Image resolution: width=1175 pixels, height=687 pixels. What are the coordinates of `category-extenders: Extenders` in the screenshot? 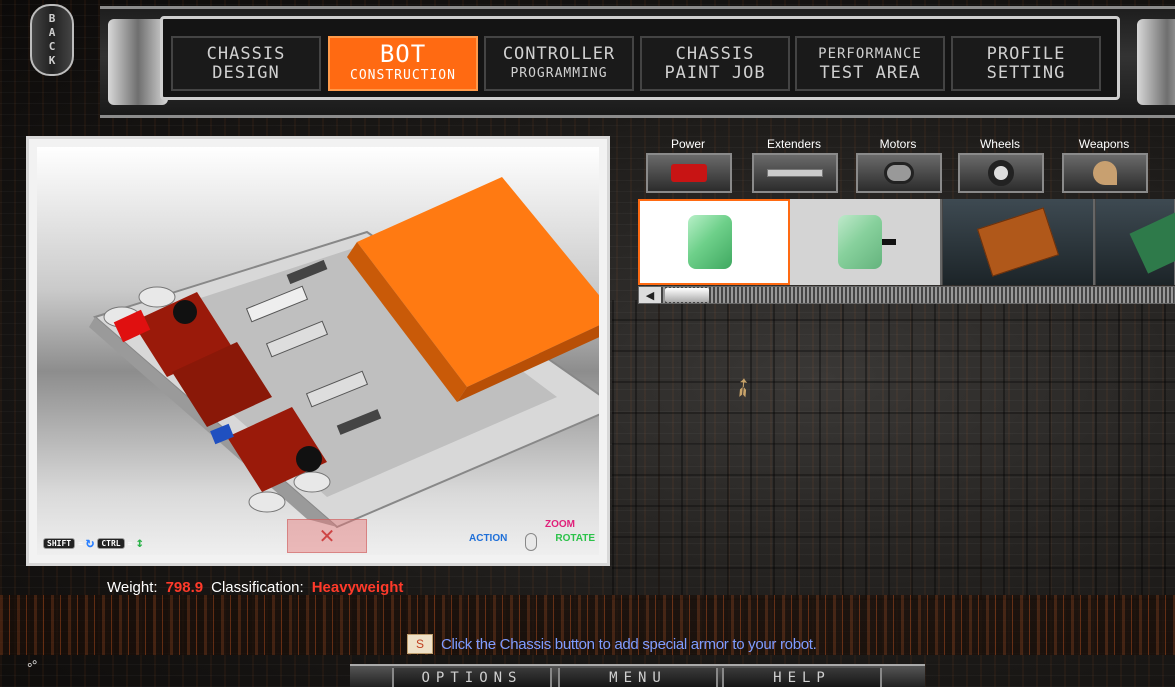 It's located at (794, 166).